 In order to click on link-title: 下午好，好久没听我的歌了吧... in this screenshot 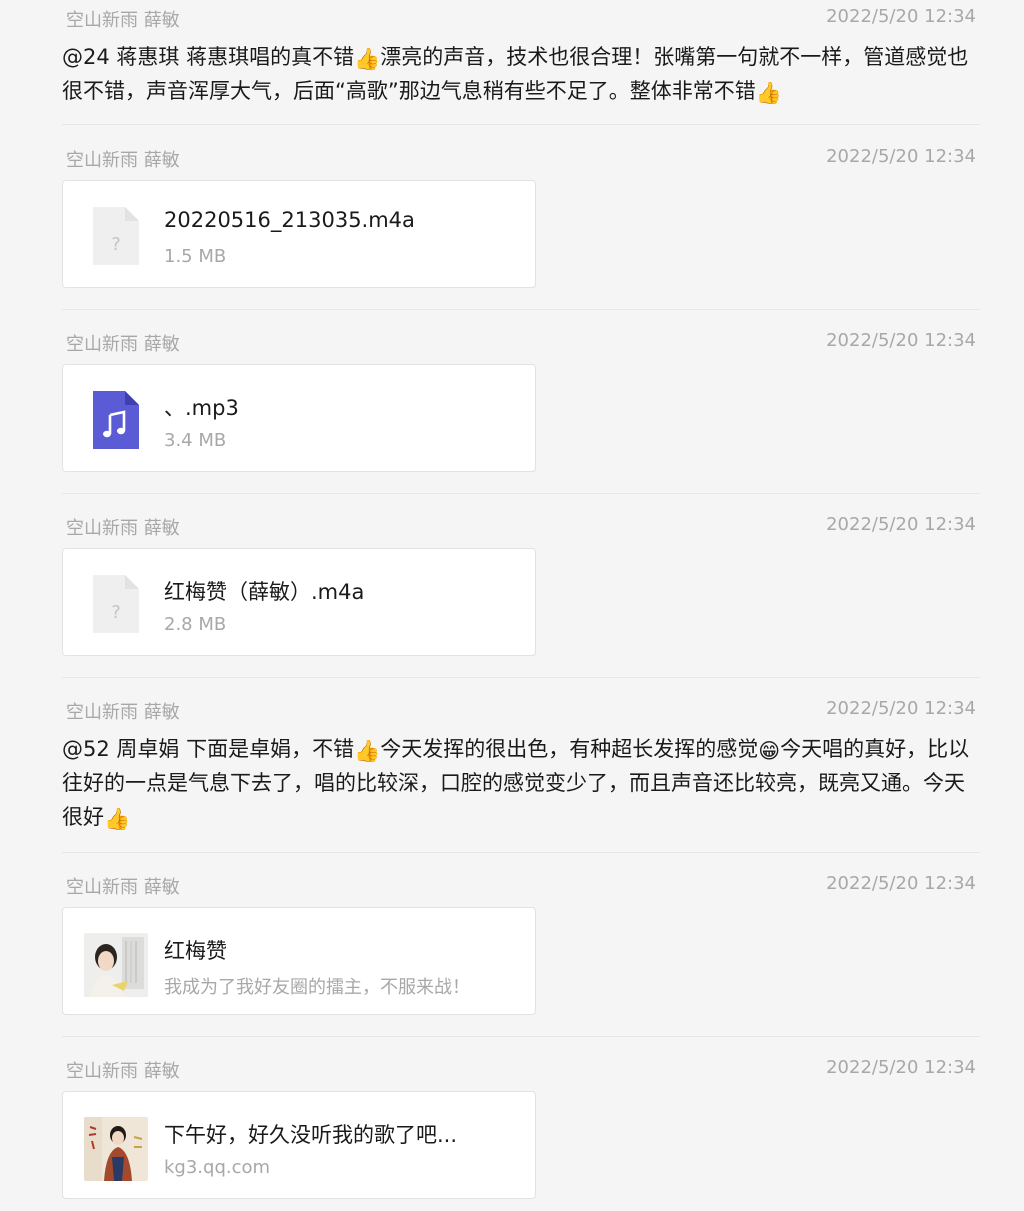, I will do `click(311, 1135)`.